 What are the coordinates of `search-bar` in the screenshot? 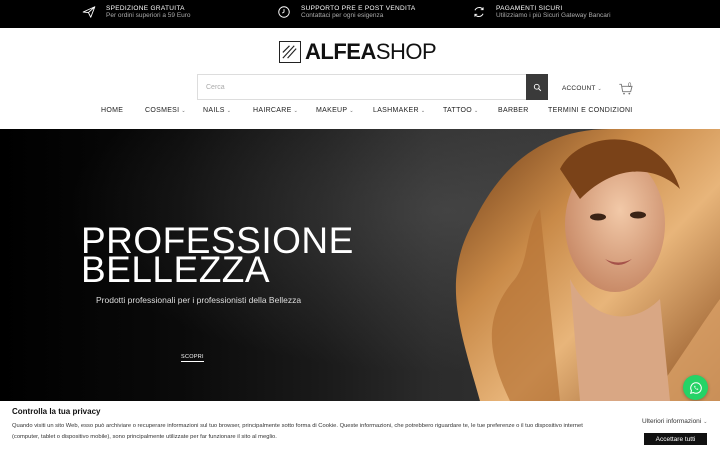 It's located at (372, 87).